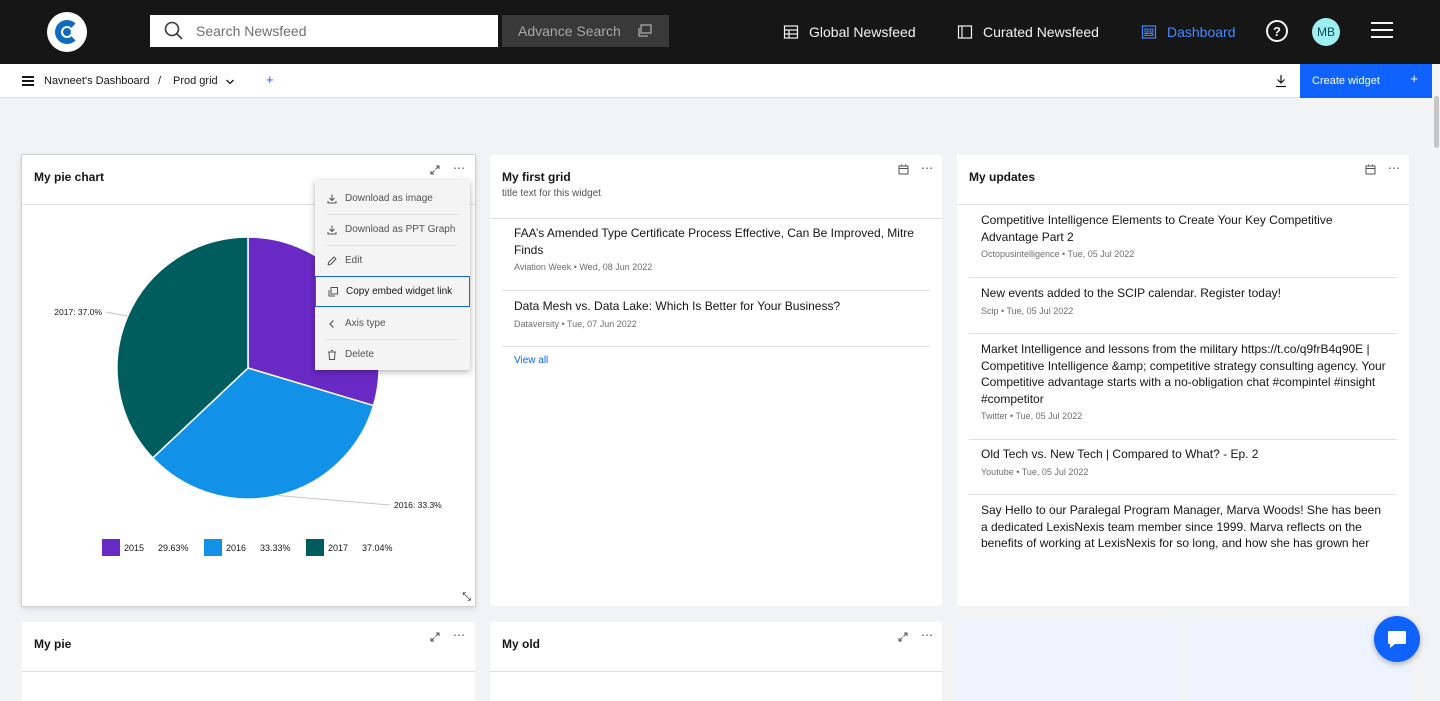 Image resolution: width=1440 pixels, height=701 pixels. What do you see at coordinates (145, 547) in the screenshot?
I see `legend-item: 2015 29.63%` at bounding box center [145, 547].